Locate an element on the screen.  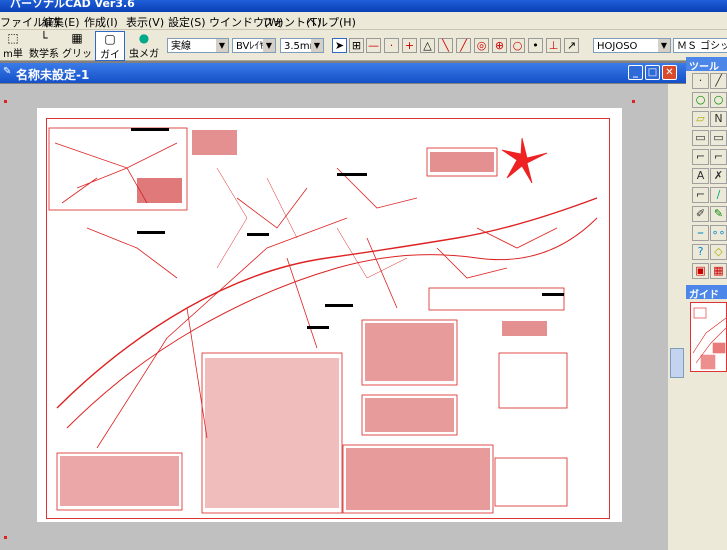
rect-tool-button: ▭ is located at coordinates (700, 138).